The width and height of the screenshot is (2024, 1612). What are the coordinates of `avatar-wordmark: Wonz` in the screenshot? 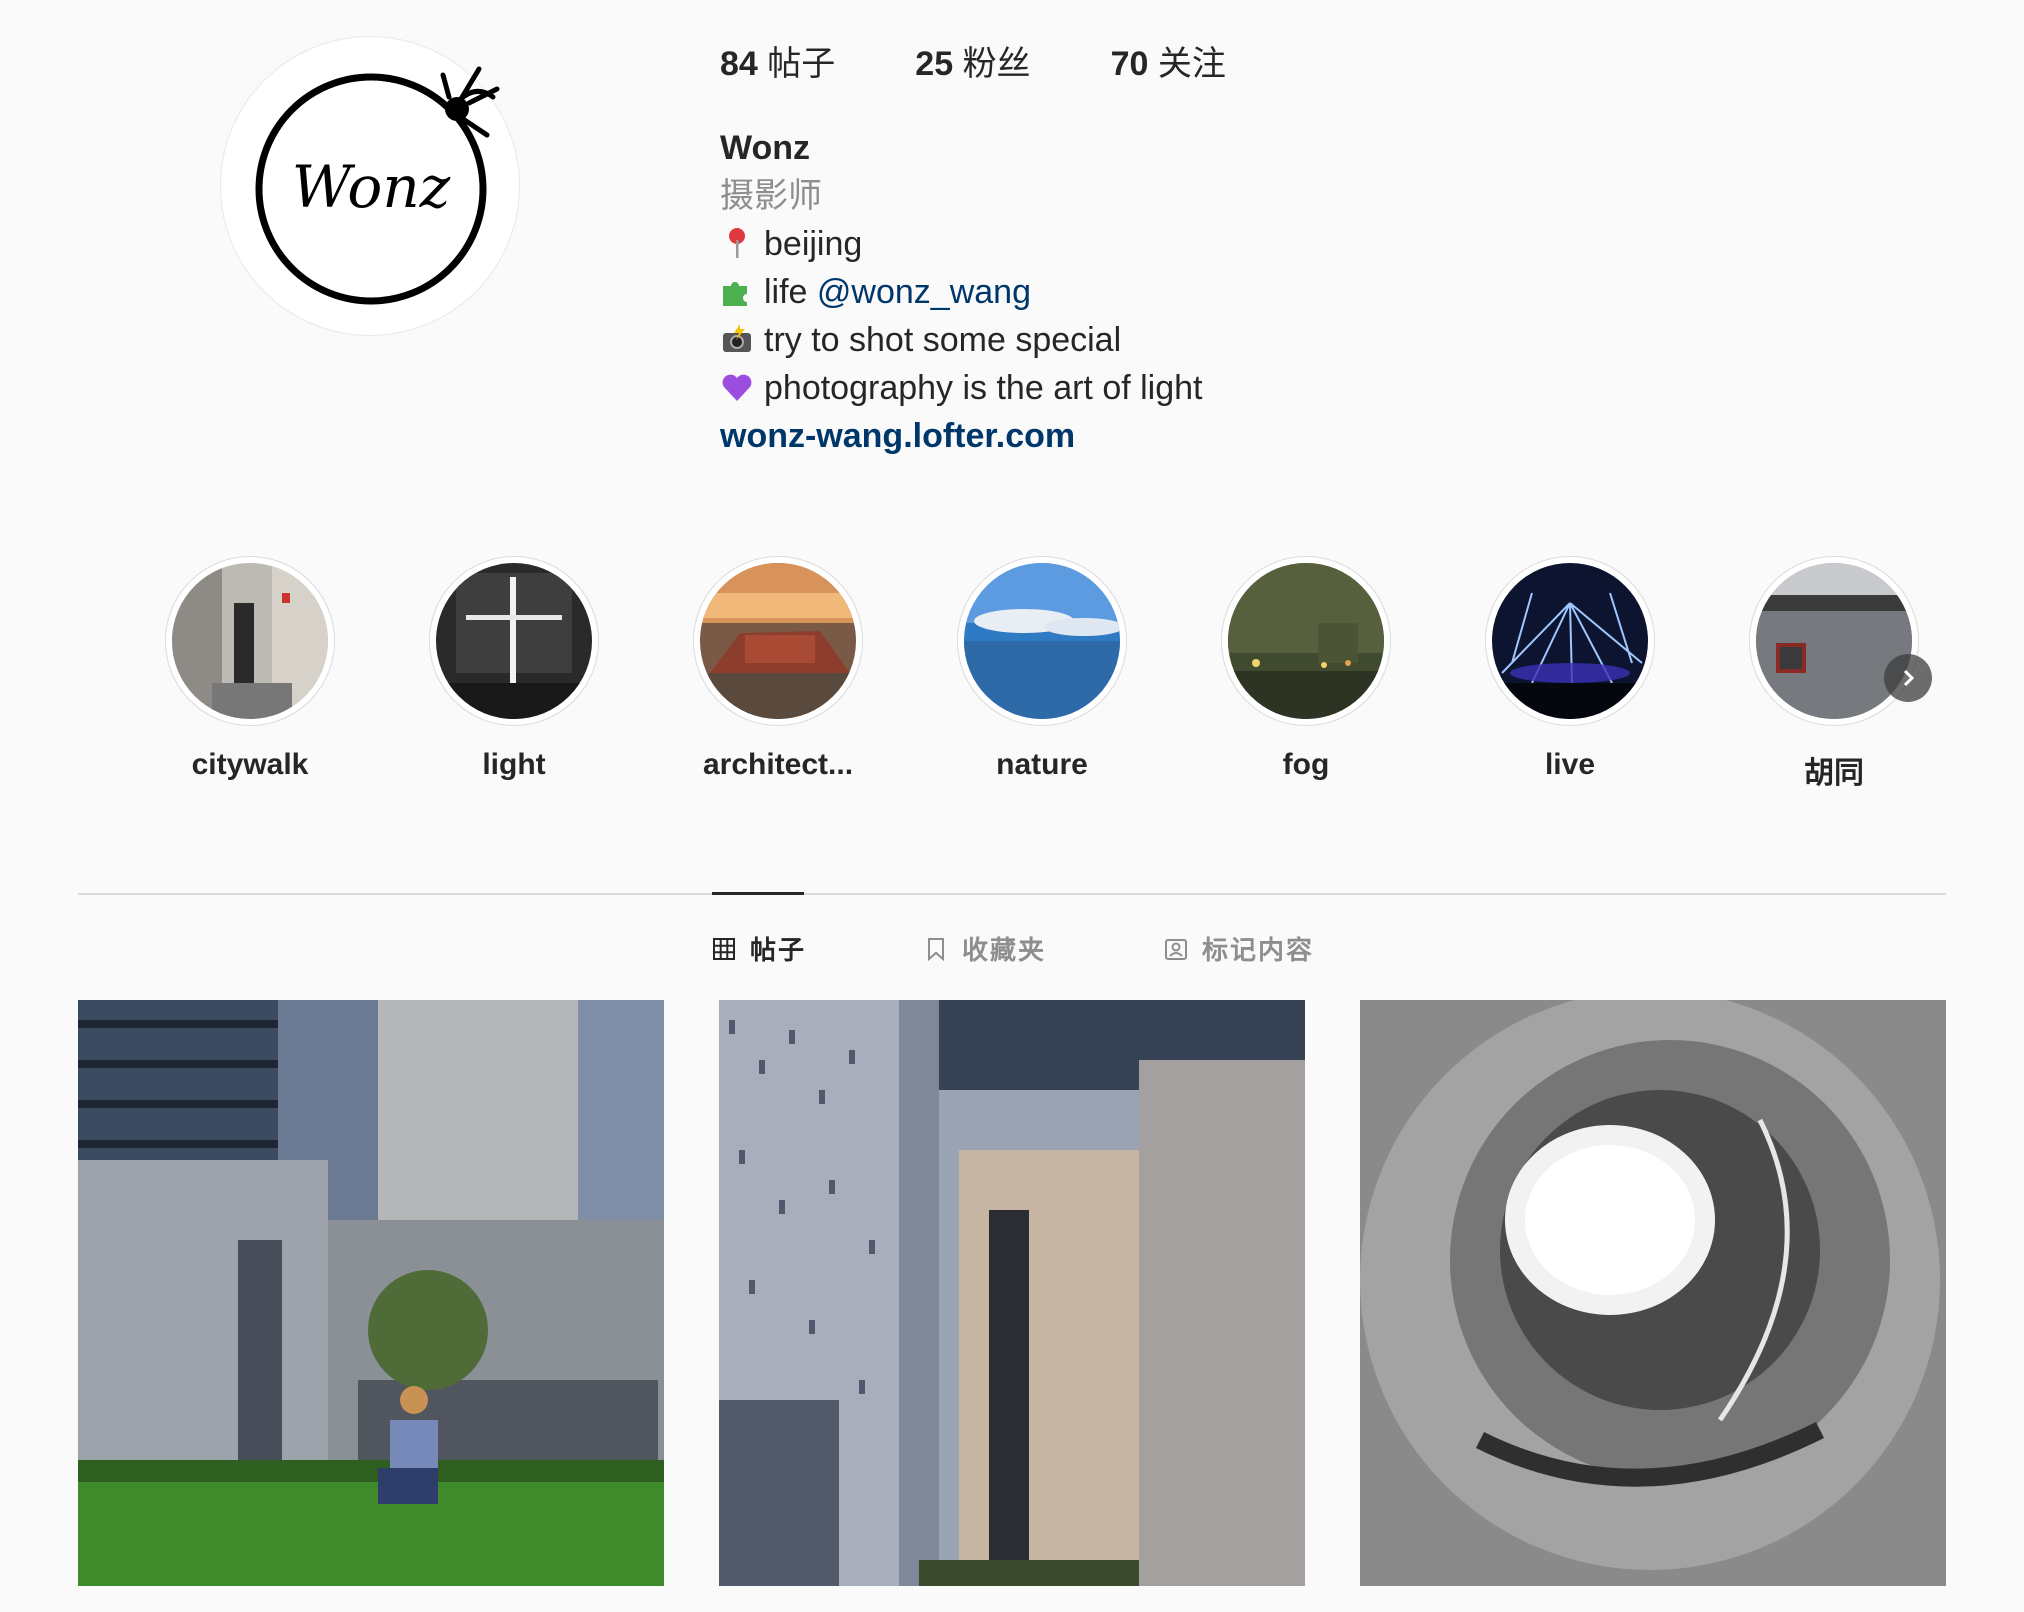 It's located at (371, 187).